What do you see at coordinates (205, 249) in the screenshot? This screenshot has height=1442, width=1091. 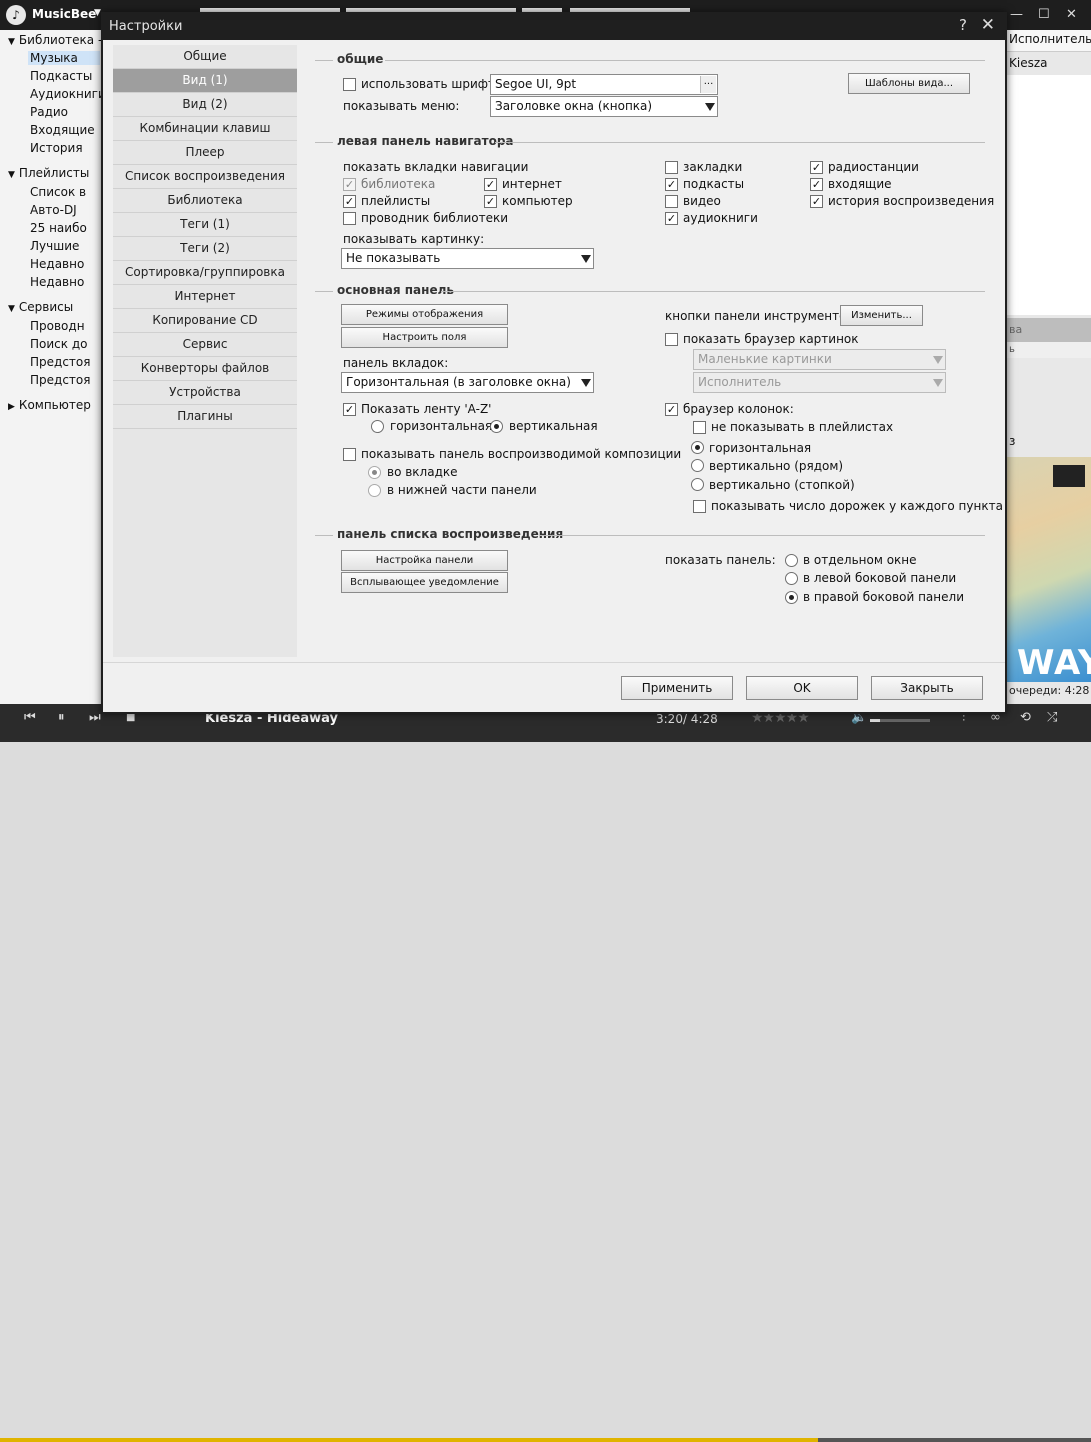 I see `nav-item: Теги (2)` at bounding box center [205, 249].